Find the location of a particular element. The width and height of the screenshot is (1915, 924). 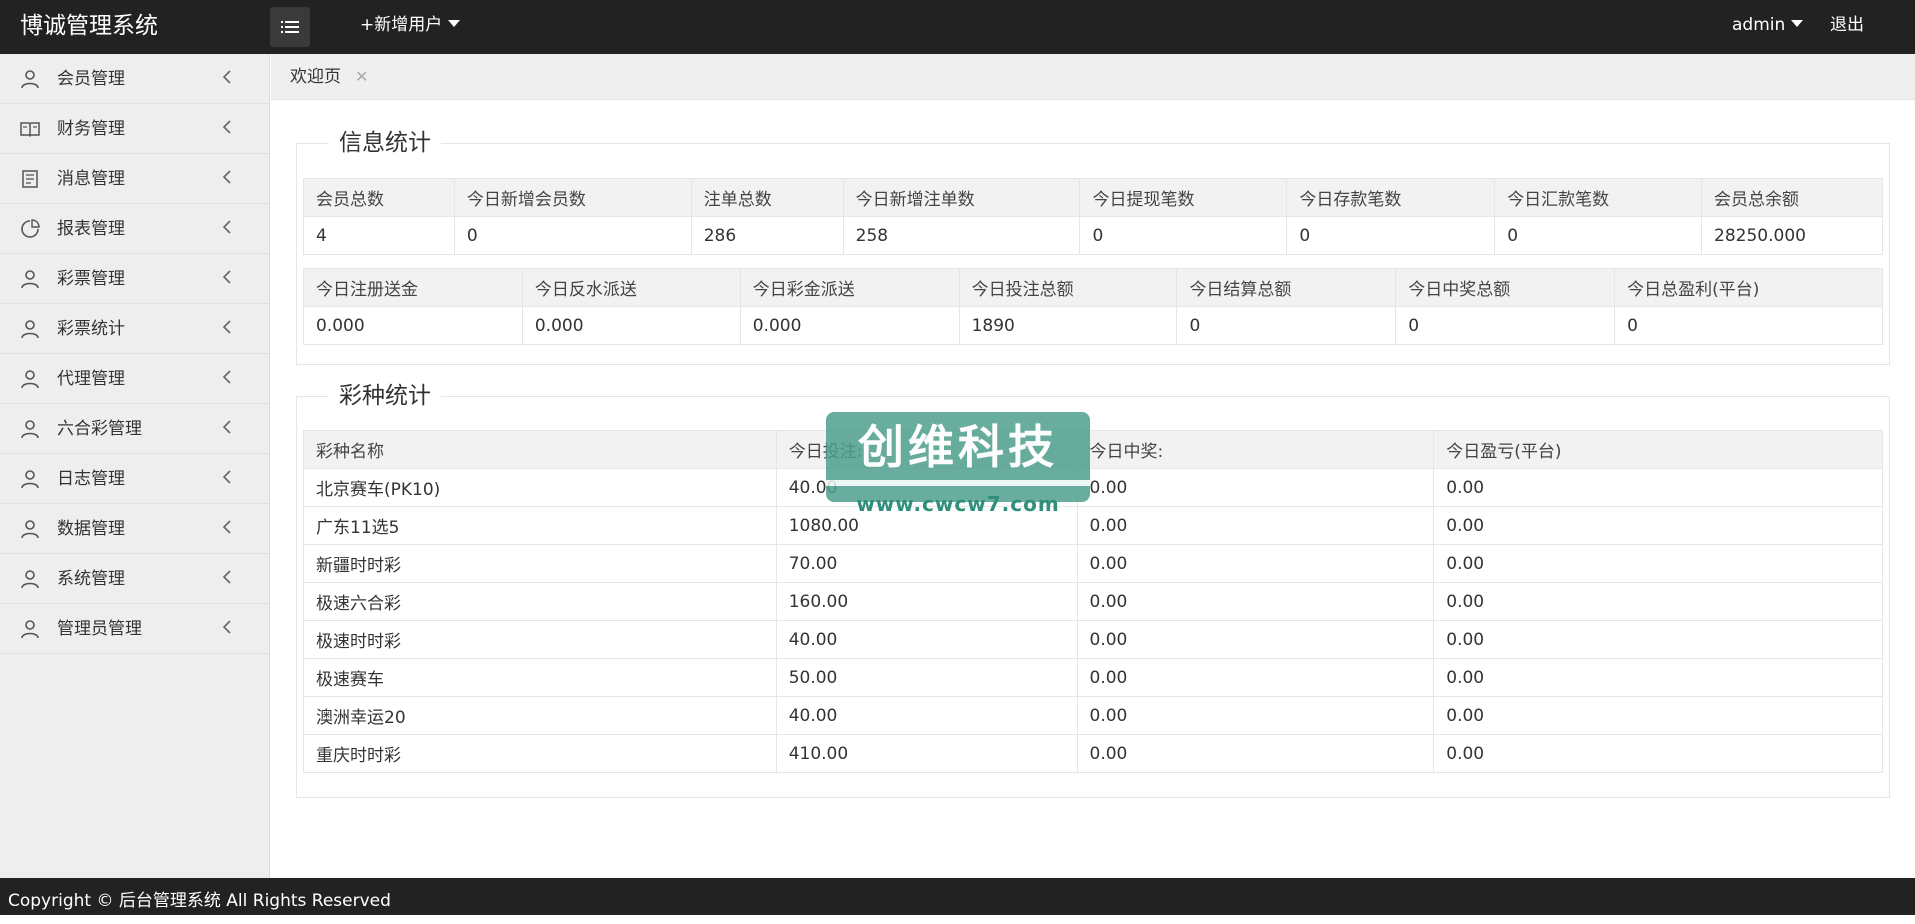

table-cell: 1890 is located at coordinates (1068, 325).